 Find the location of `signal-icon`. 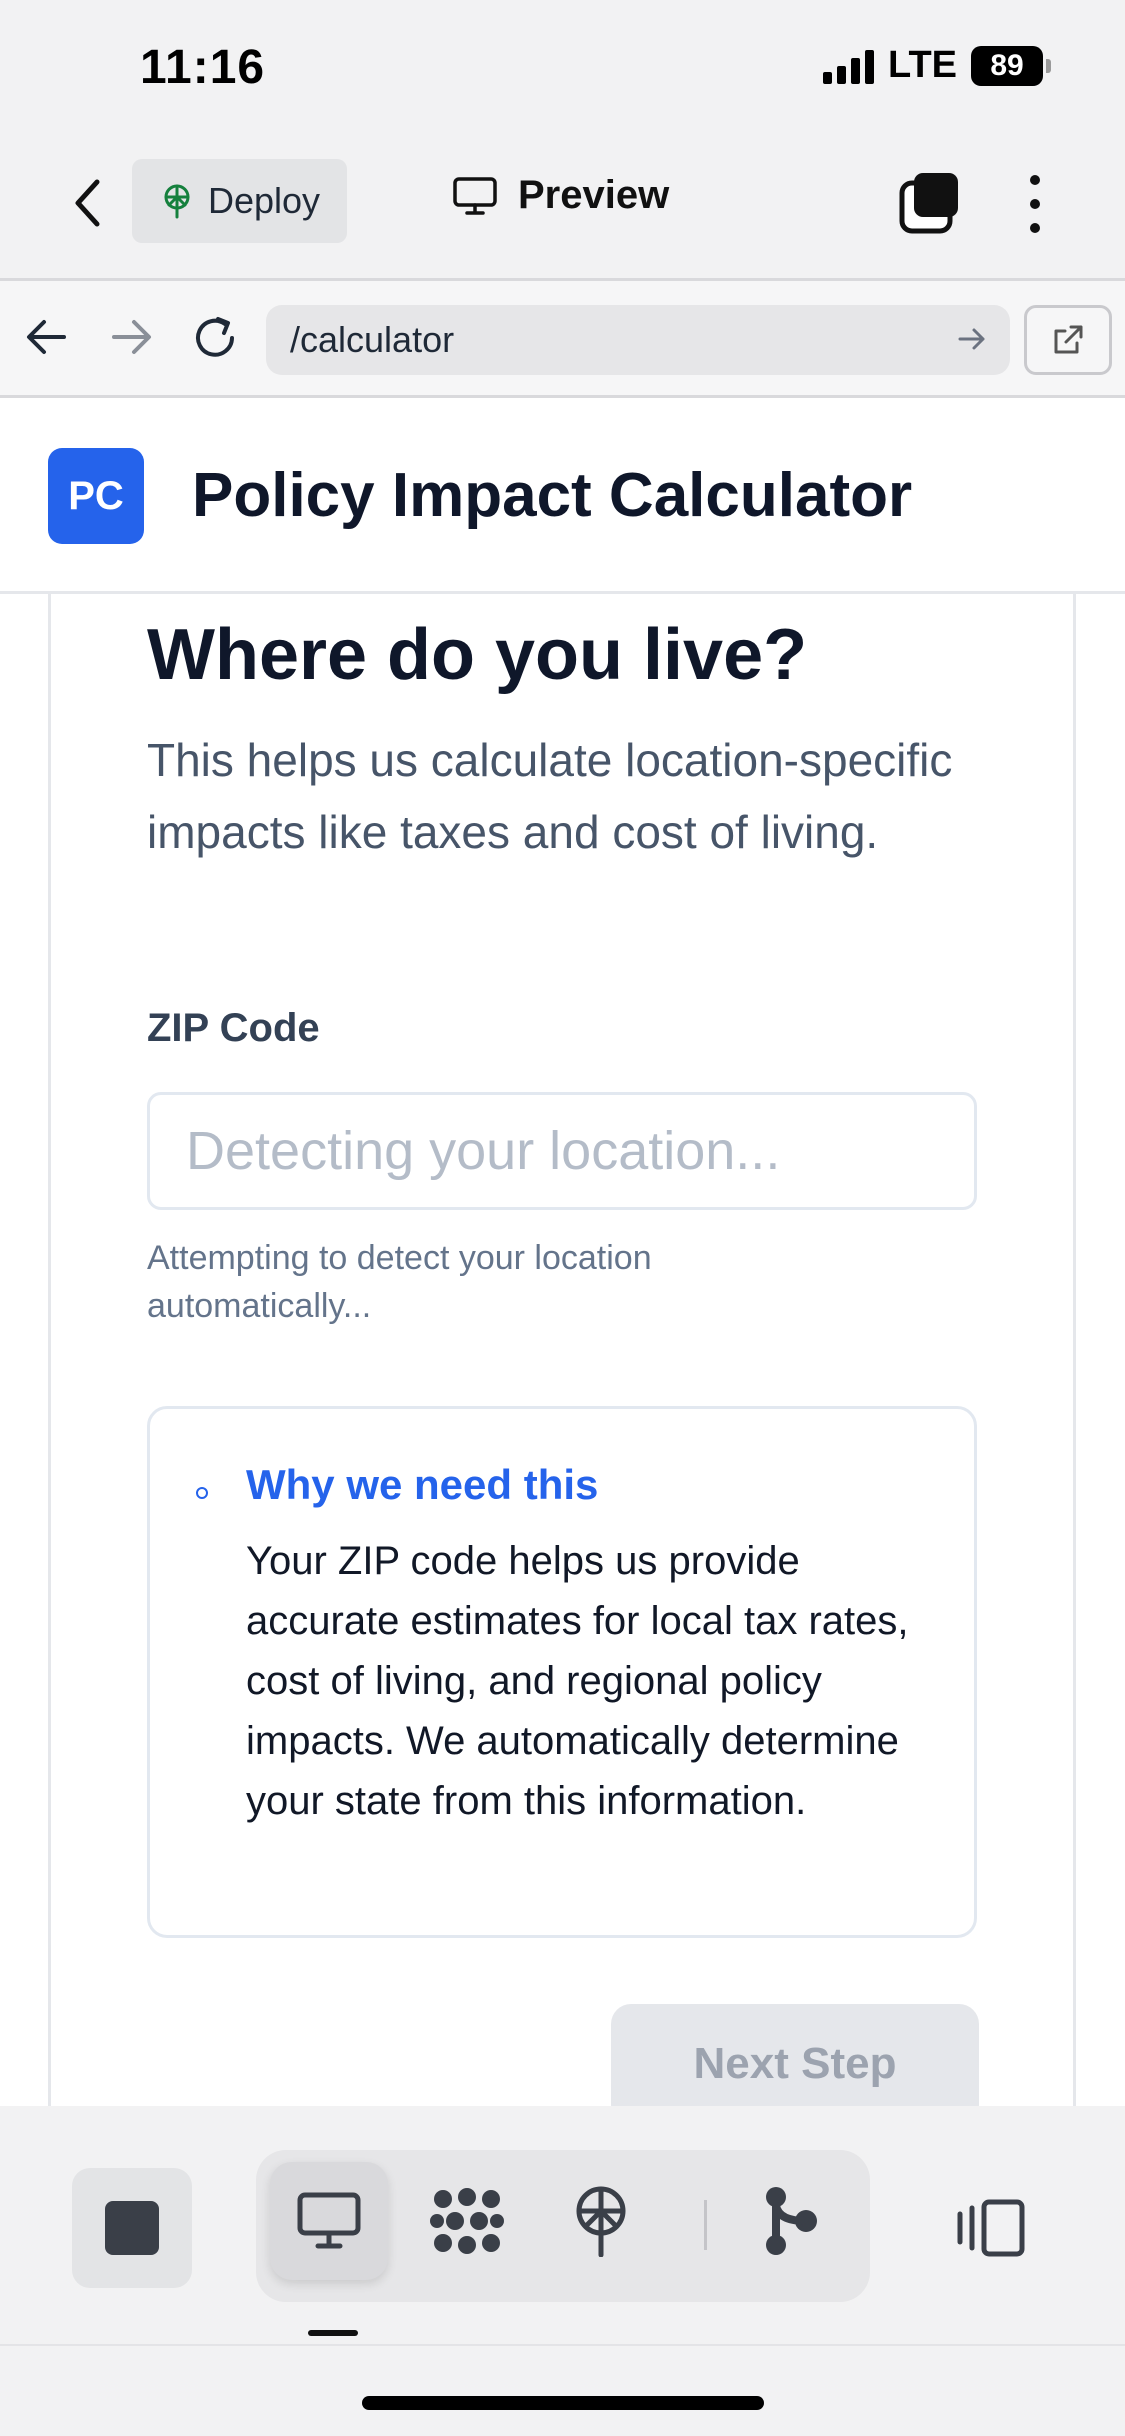

signal-icon is located at coordinates (849, 66).